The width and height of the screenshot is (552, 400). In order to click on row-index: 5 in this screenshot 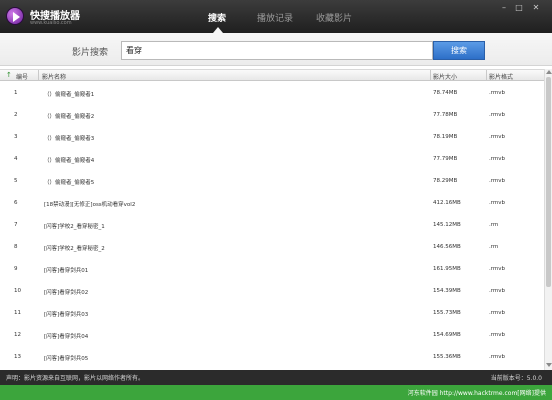, I will do `click(16, 181)`.